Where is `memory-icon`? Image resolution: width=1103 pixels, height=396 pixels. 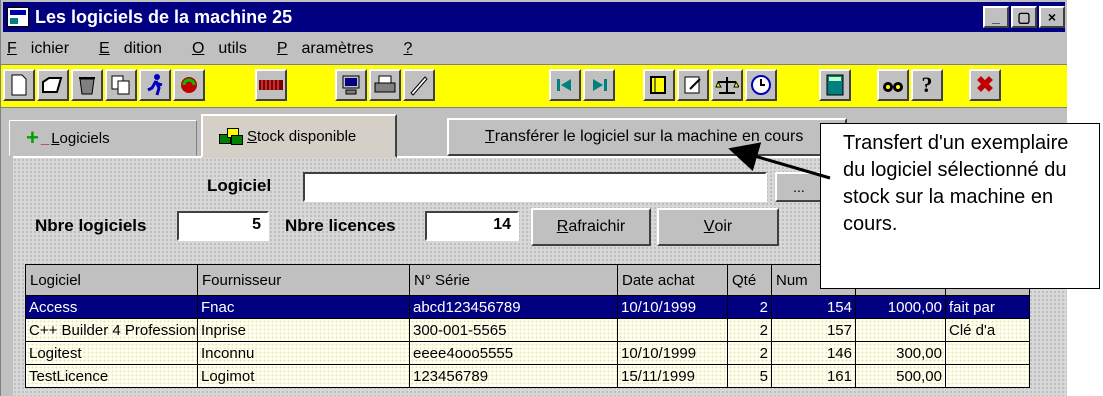 memory-icon is located at coordinates (271, 85).